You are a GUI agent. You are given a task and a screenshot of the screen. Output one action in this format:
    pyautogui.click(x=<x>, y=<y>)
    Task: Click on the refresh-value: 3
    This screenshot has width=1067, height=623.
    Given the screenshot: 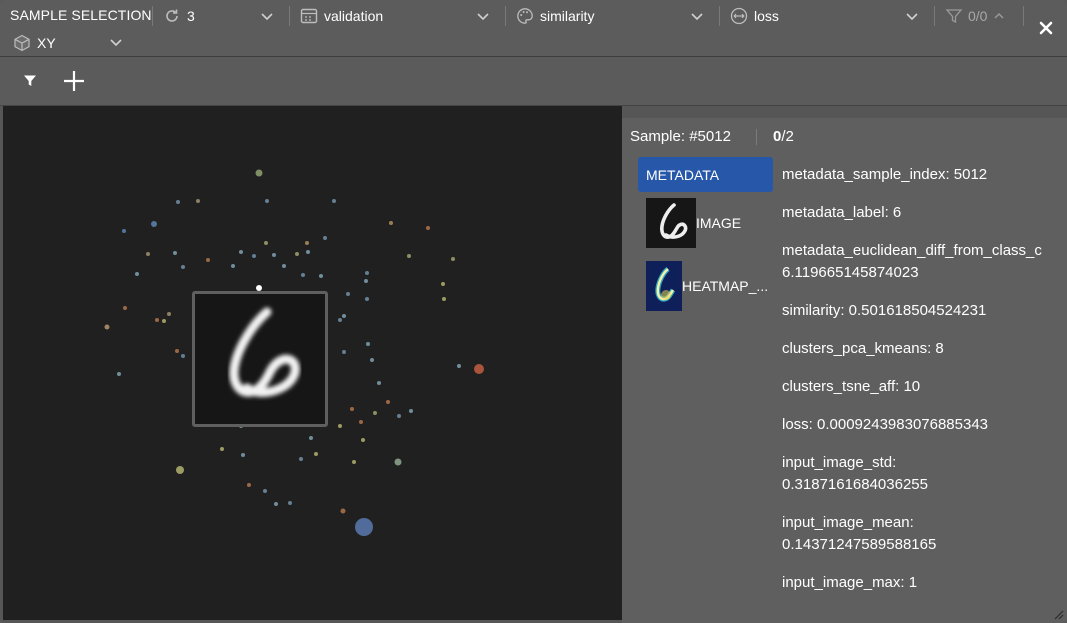 What is the action you would take?
    pyautogui.click(x=191, y=16)
    